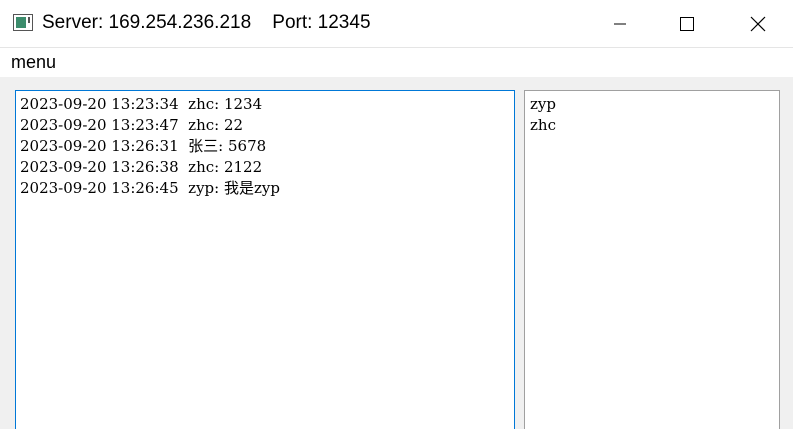  Describe the element at coordinates (396, 62) in the screenshot. I see `menu-bar: menu` at that location.